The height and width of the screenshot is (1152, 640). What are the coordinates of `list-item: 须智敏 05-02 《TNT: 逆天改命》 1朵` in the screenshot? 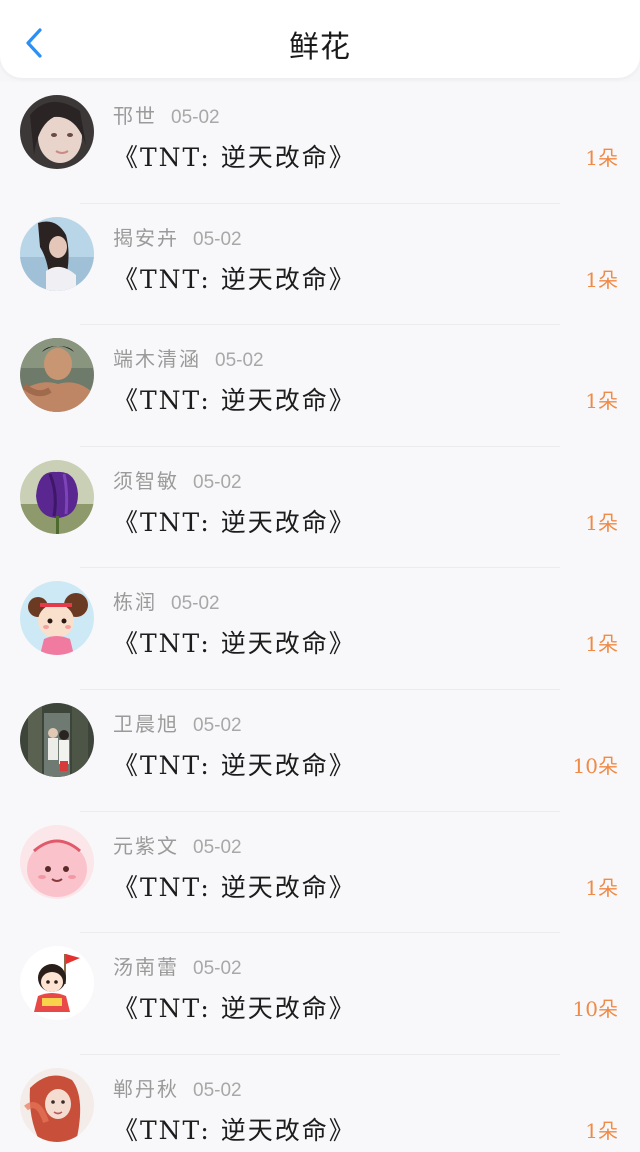 It's located at (320, 507).